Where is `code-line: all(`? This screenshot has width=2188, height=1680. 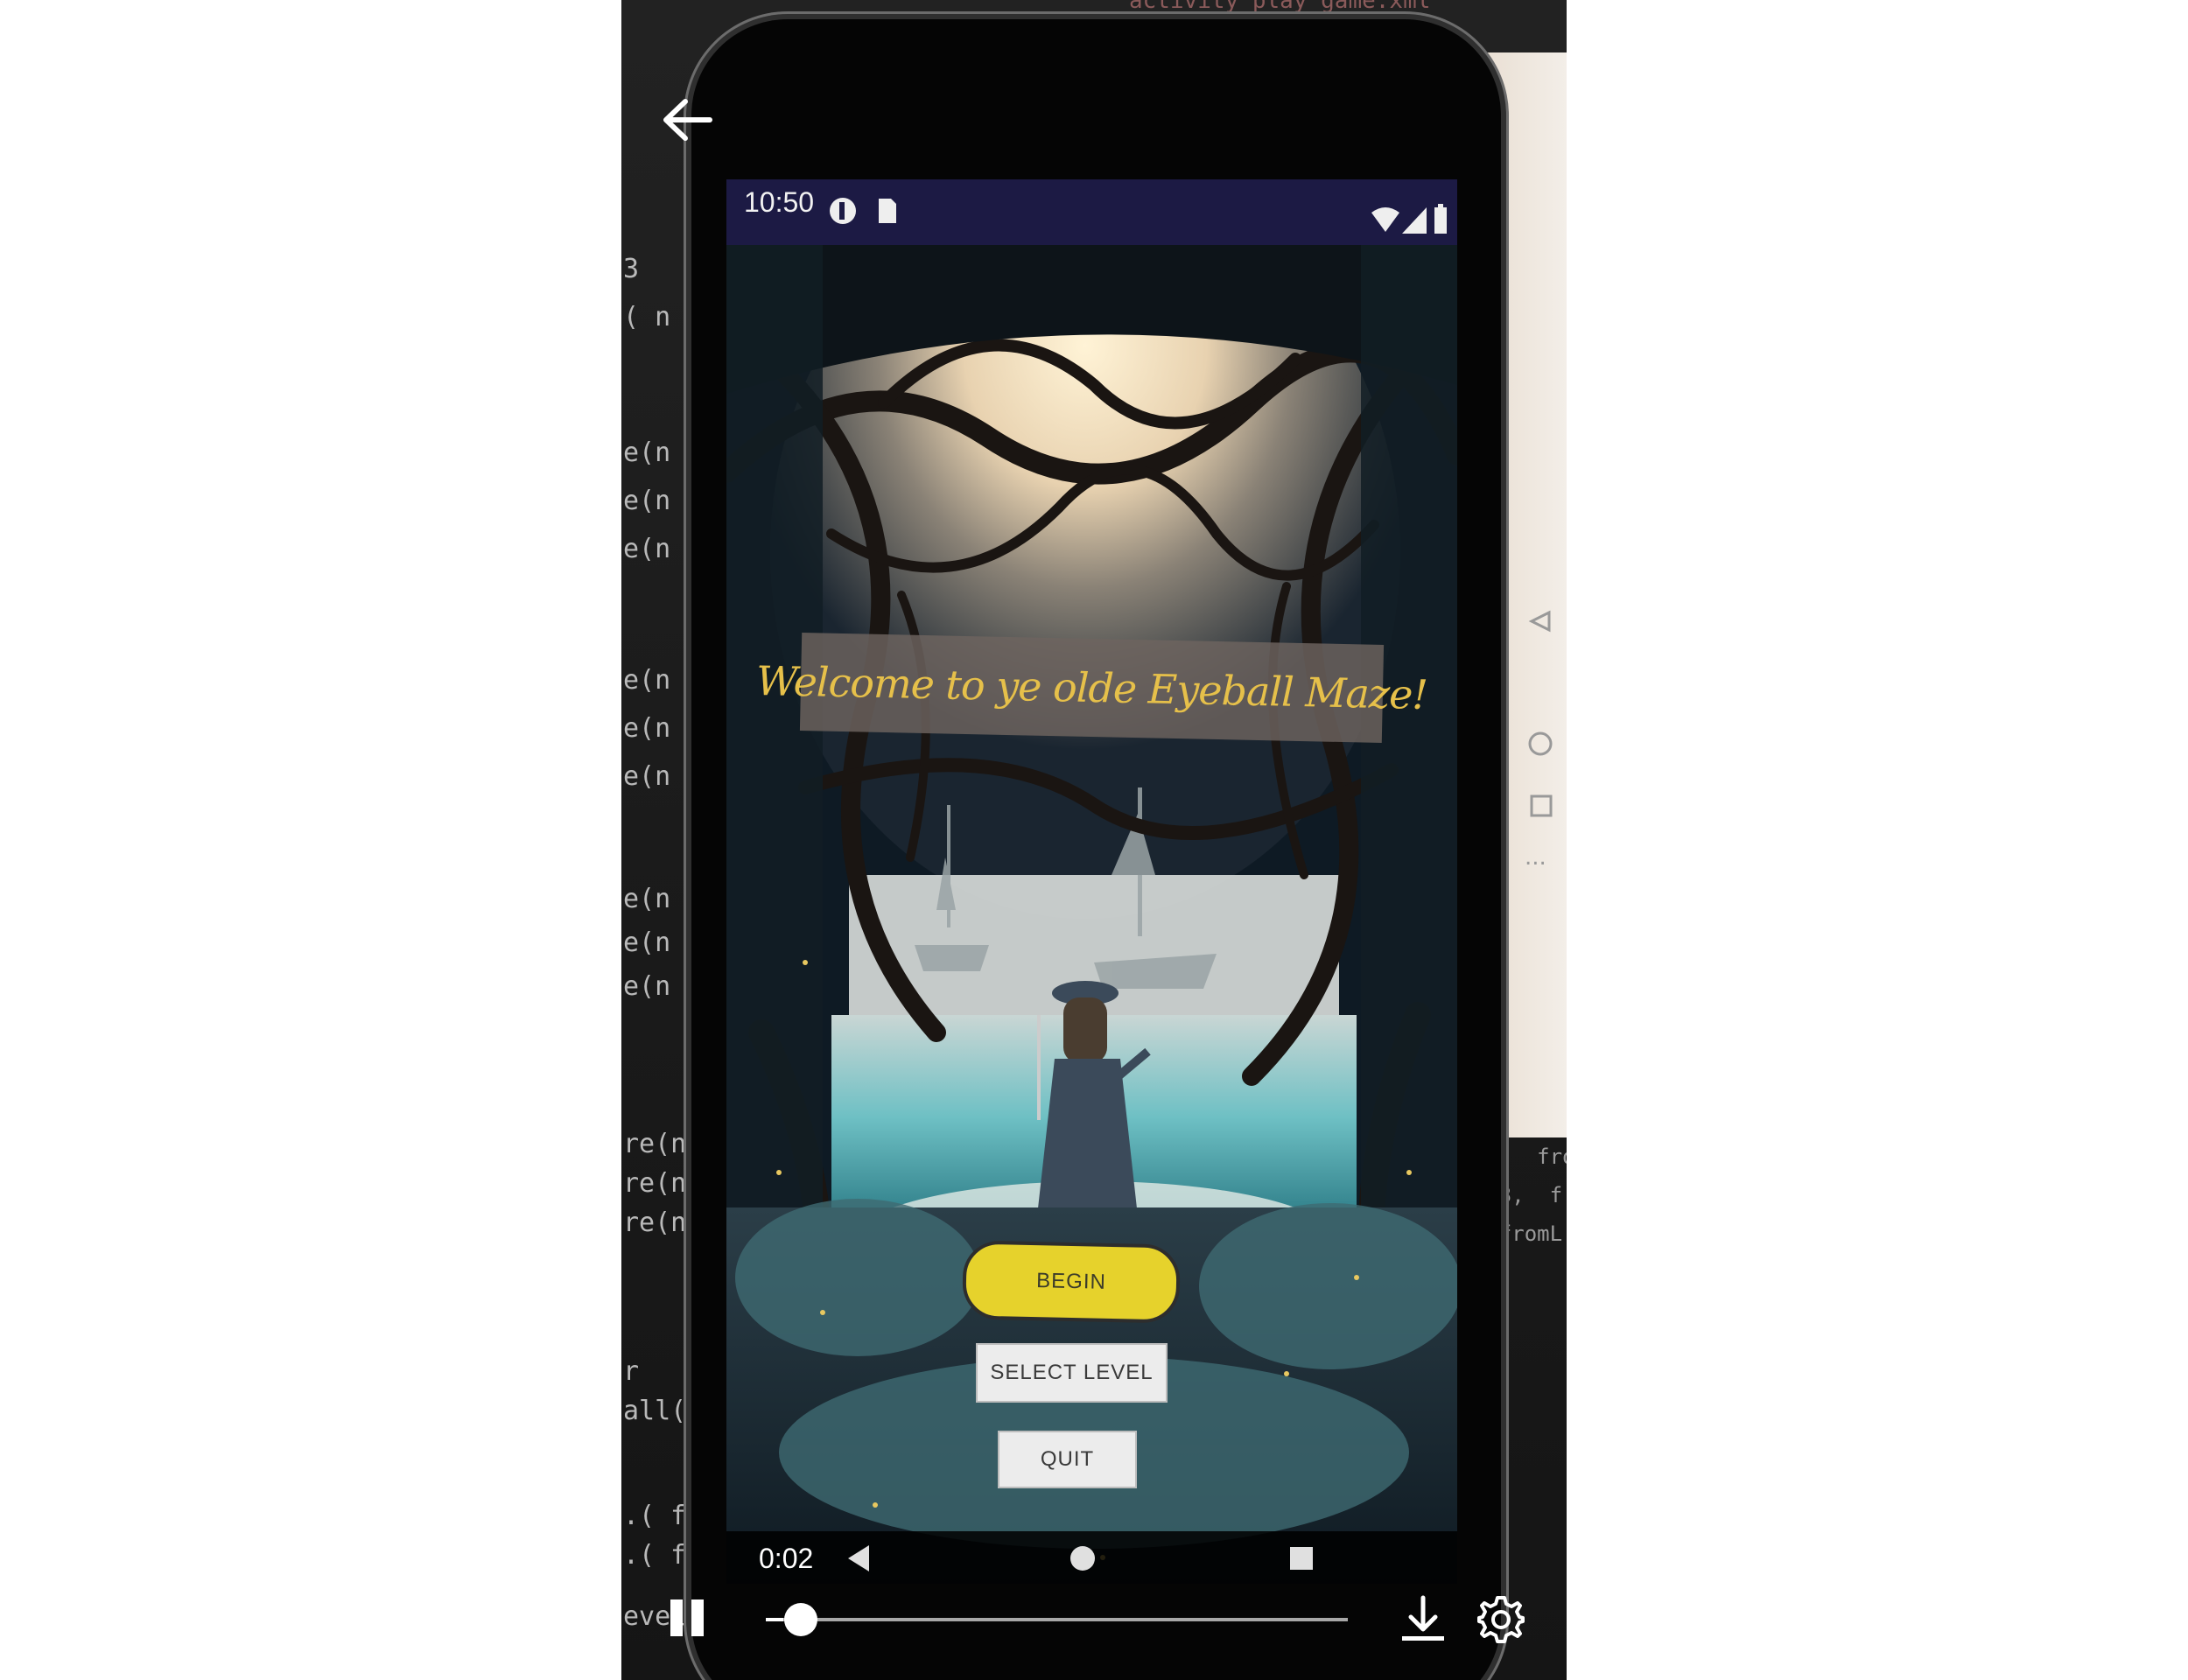 code-line: all( is located at coordinates (655, 1411).